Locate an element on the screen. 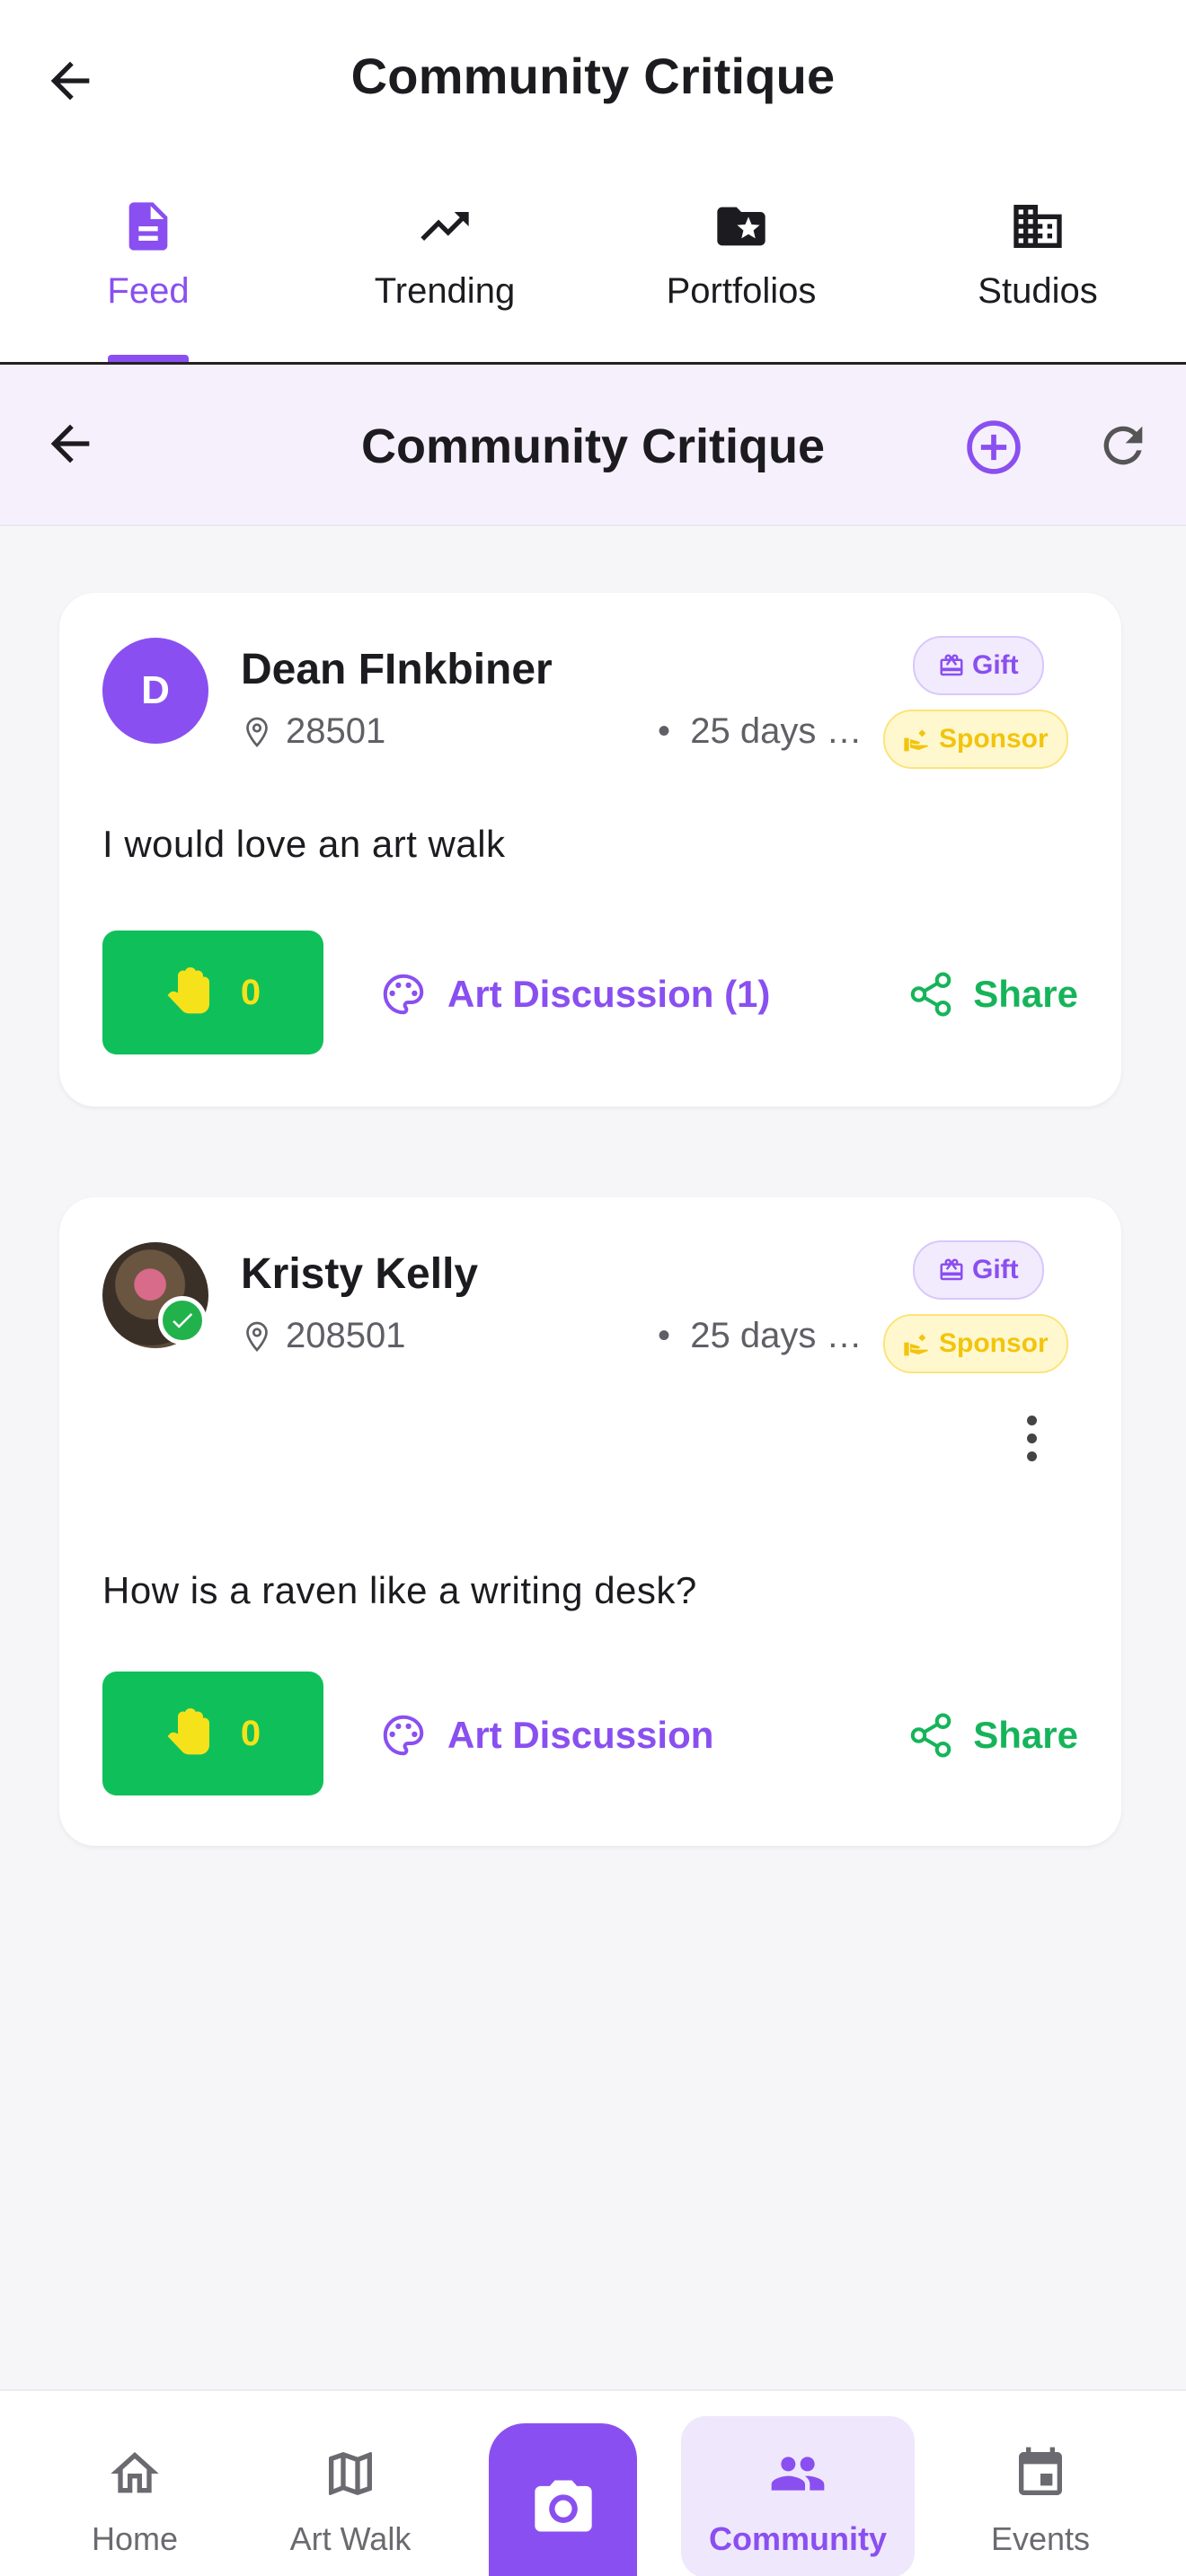 This screenshot has width=1186, height=2576. author-name: Dean FInkbiner is located at coordinates (397, 669).